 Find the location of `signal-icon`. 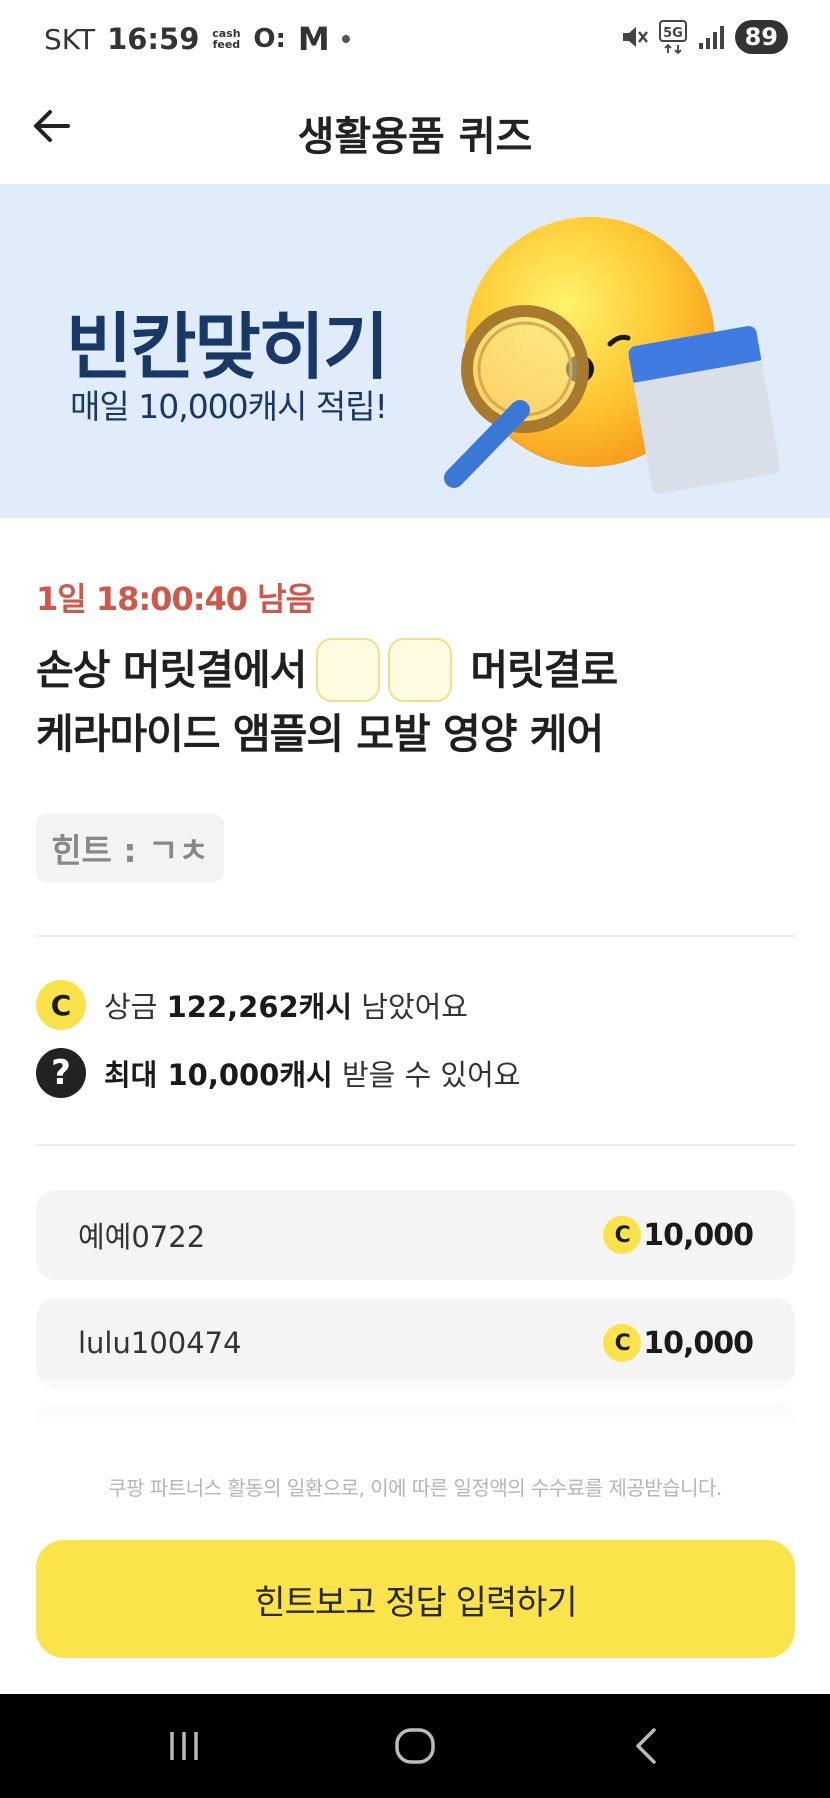

signal-icon is located at coordinates (711, 37).